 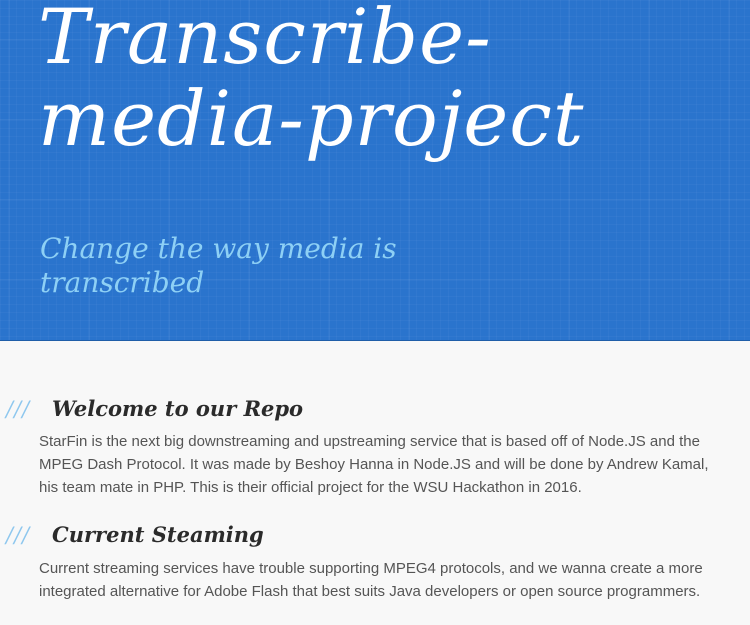 What do you see at coordinates (178, 408) in the screenshot?
I see `welcome-heading-text: Welcome to our Repo` at bounding box center [178, 408].